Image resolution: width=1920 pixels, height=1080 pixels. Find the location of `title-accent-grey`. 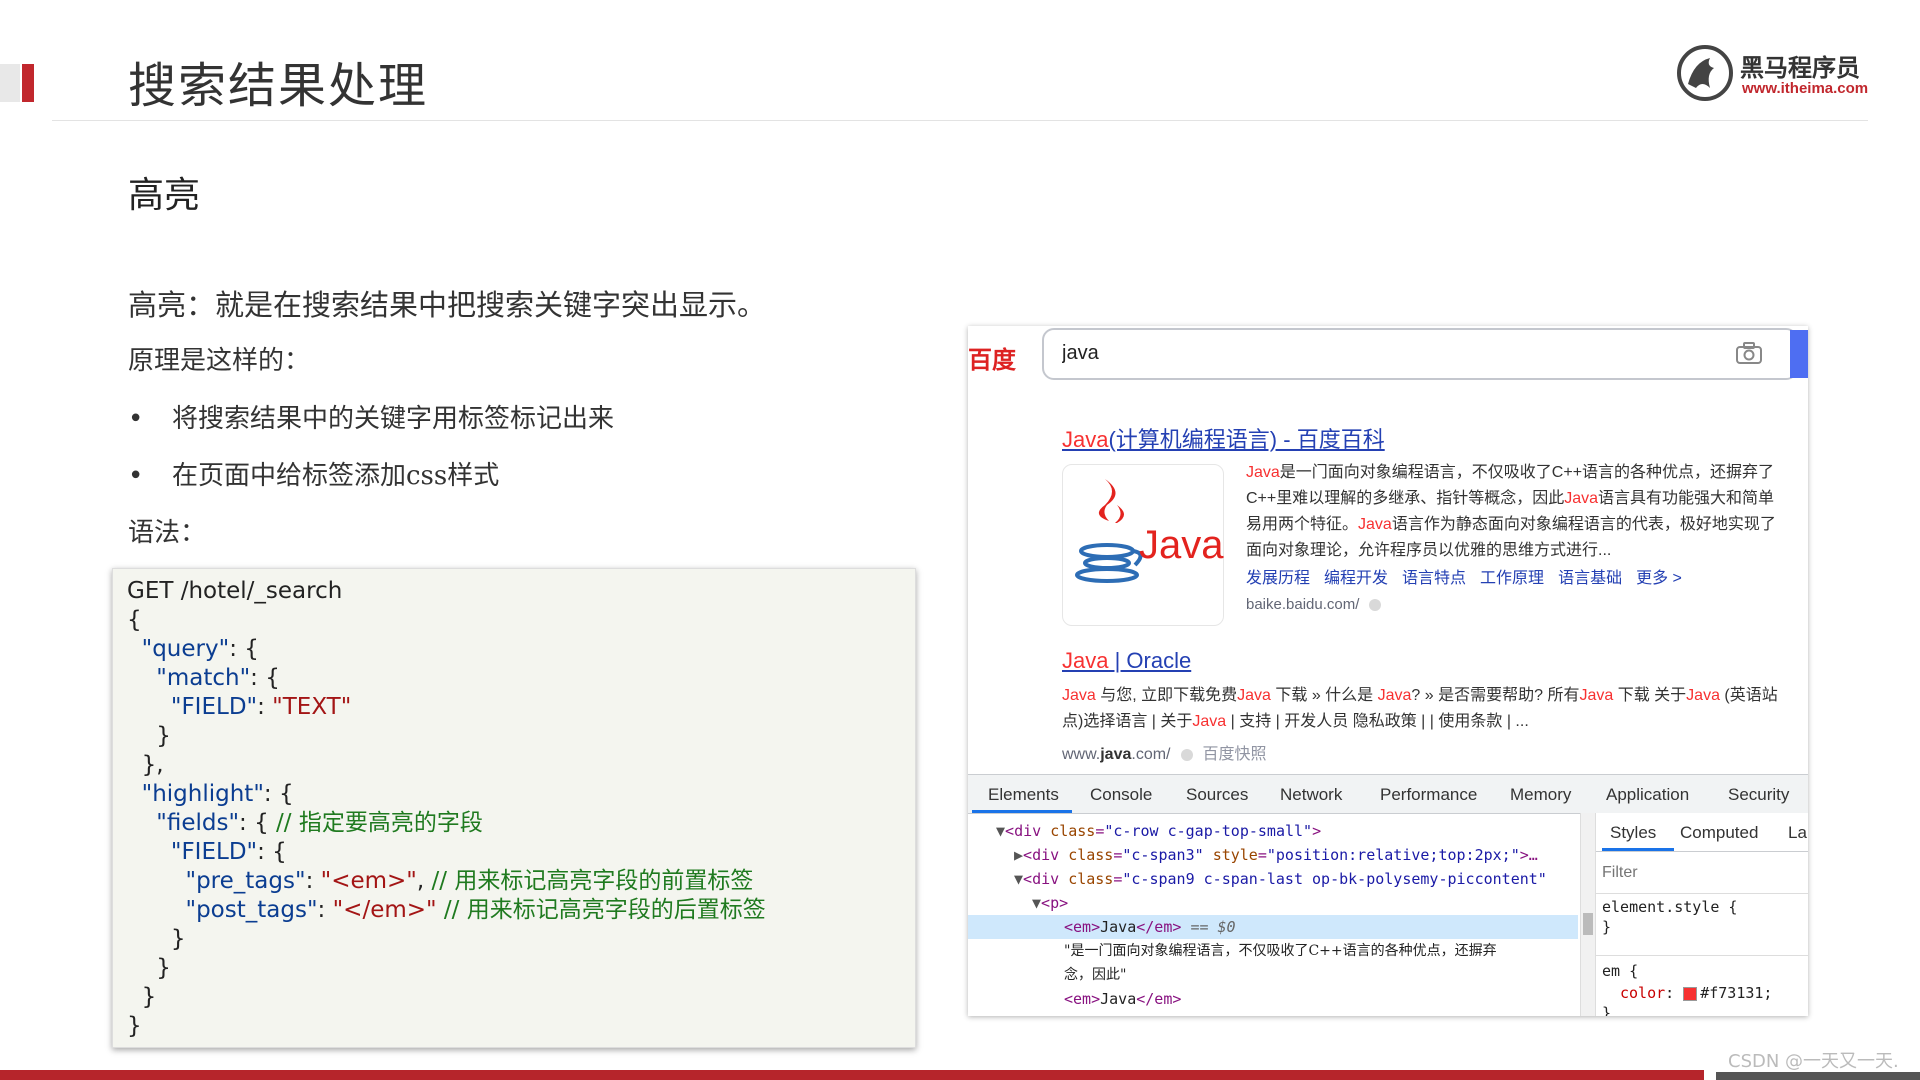

title-accent-grey is located at coordinates (10, 83).